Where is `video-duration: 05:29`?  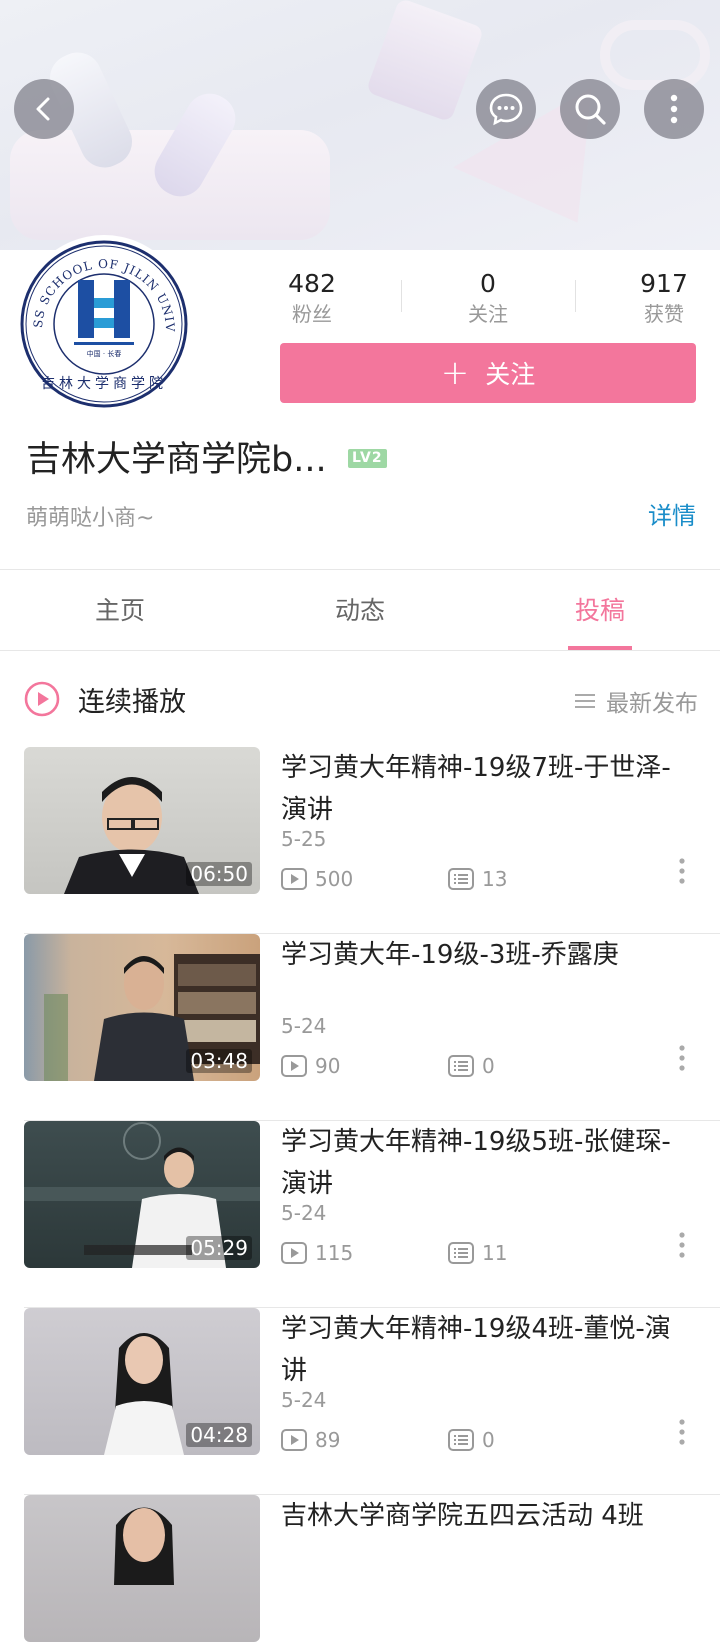 video-duration: 05:29 is located at coordinates (219, 1248).